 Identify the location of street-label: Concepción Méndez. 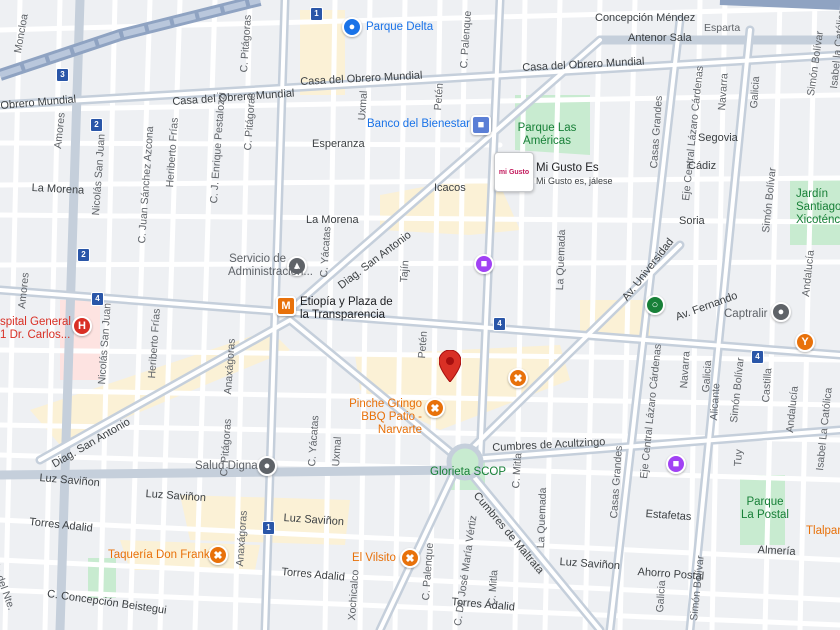
(645, 18).